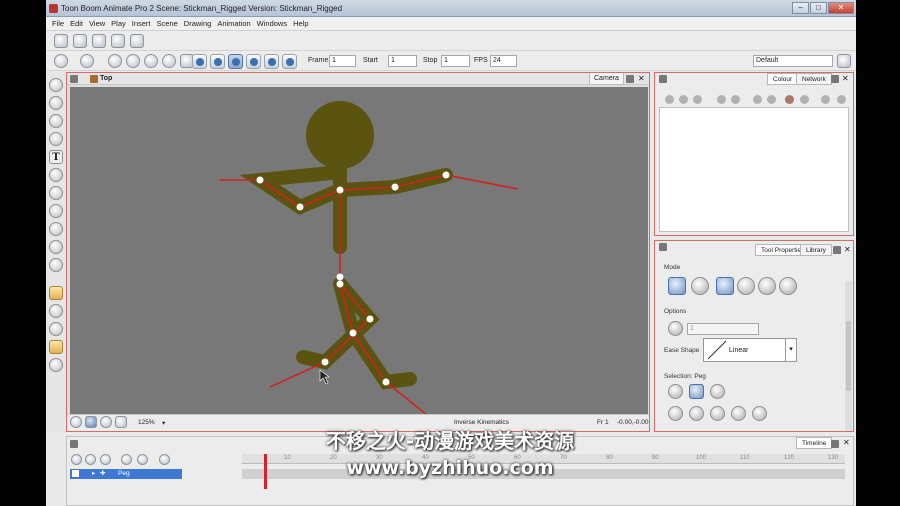  Describe the element at coordinates (56, 293) in the screenshot. I see `inverse-kinematics-tool-icon` at that location.